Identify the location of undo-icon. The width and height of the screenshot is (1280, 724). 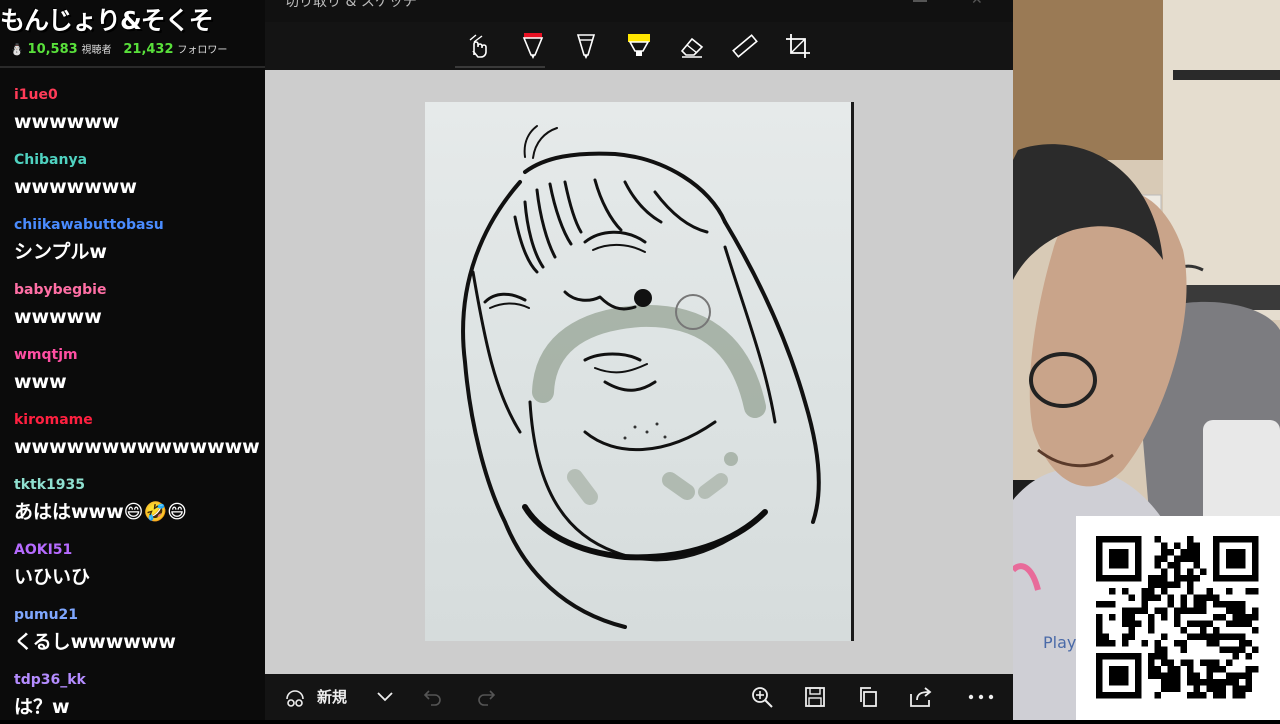
(433, 697).